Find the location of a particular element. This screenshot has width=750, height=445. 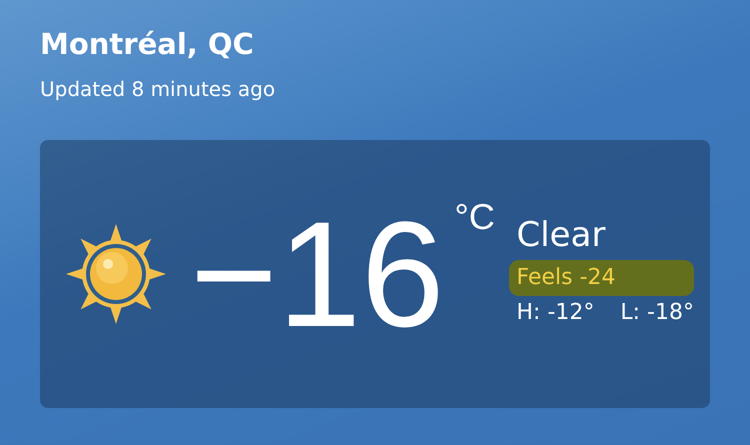

updated-time: Updated 8 minutes ago is located at coordinates (158, 89).